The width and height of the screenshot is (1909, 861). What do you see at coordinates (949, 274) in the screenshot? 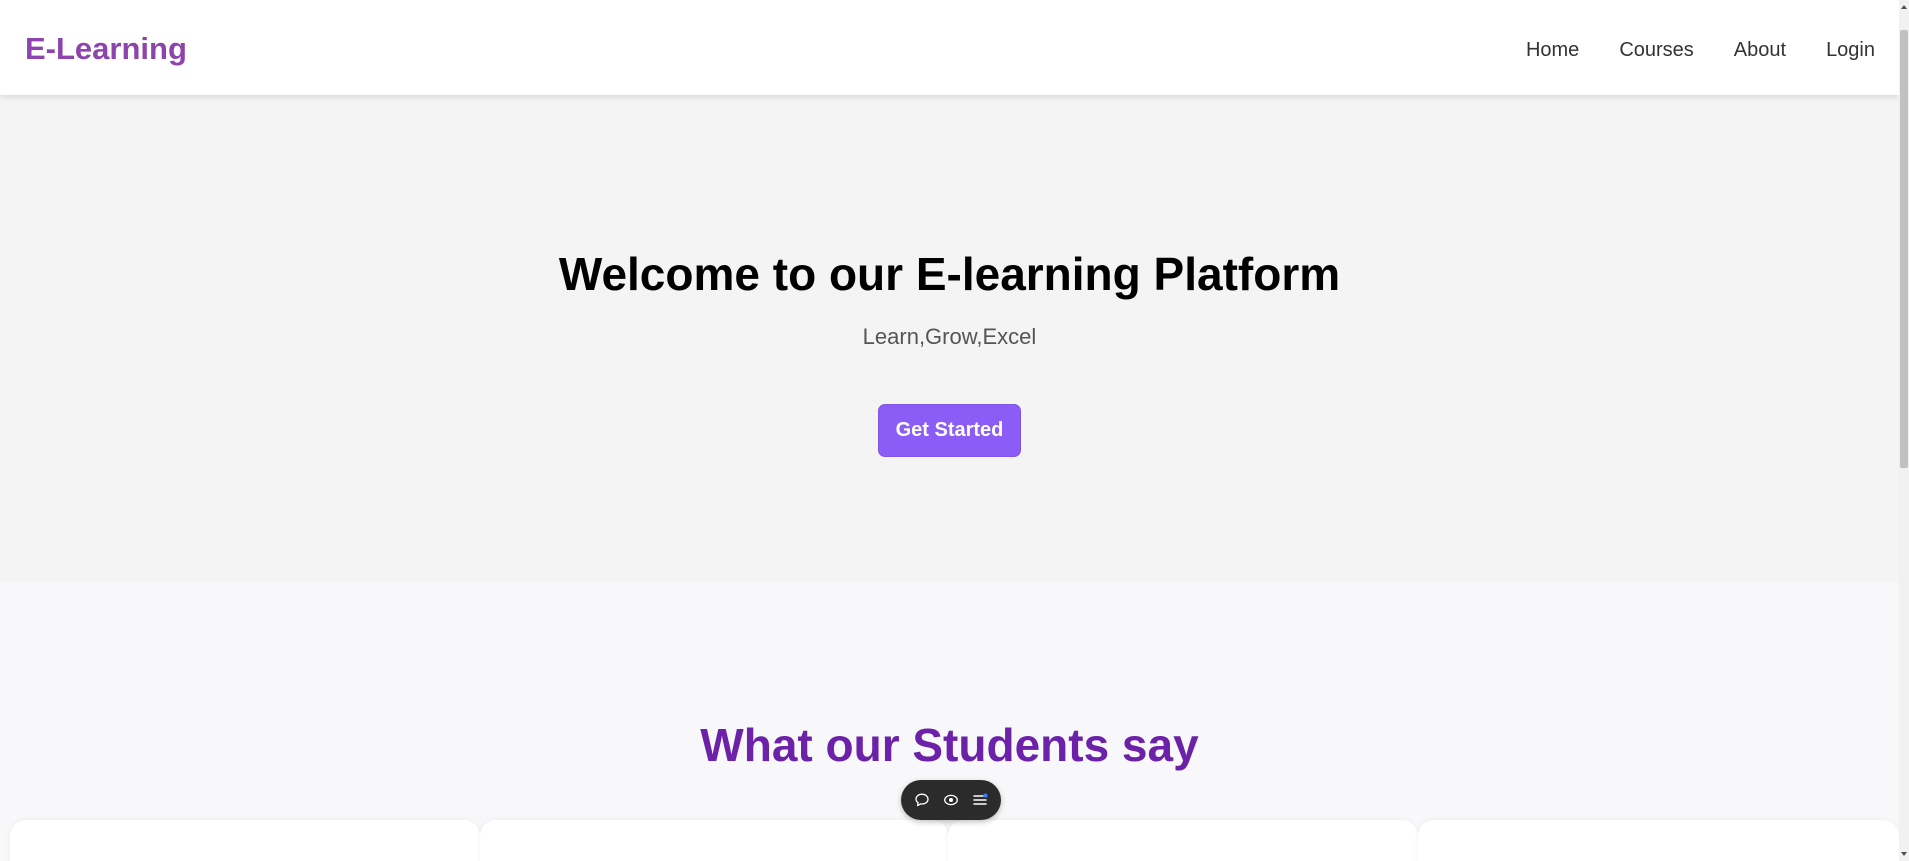
I see `hero-title: Welcome to our E-learning Platform` at bounding box center [949, 274].